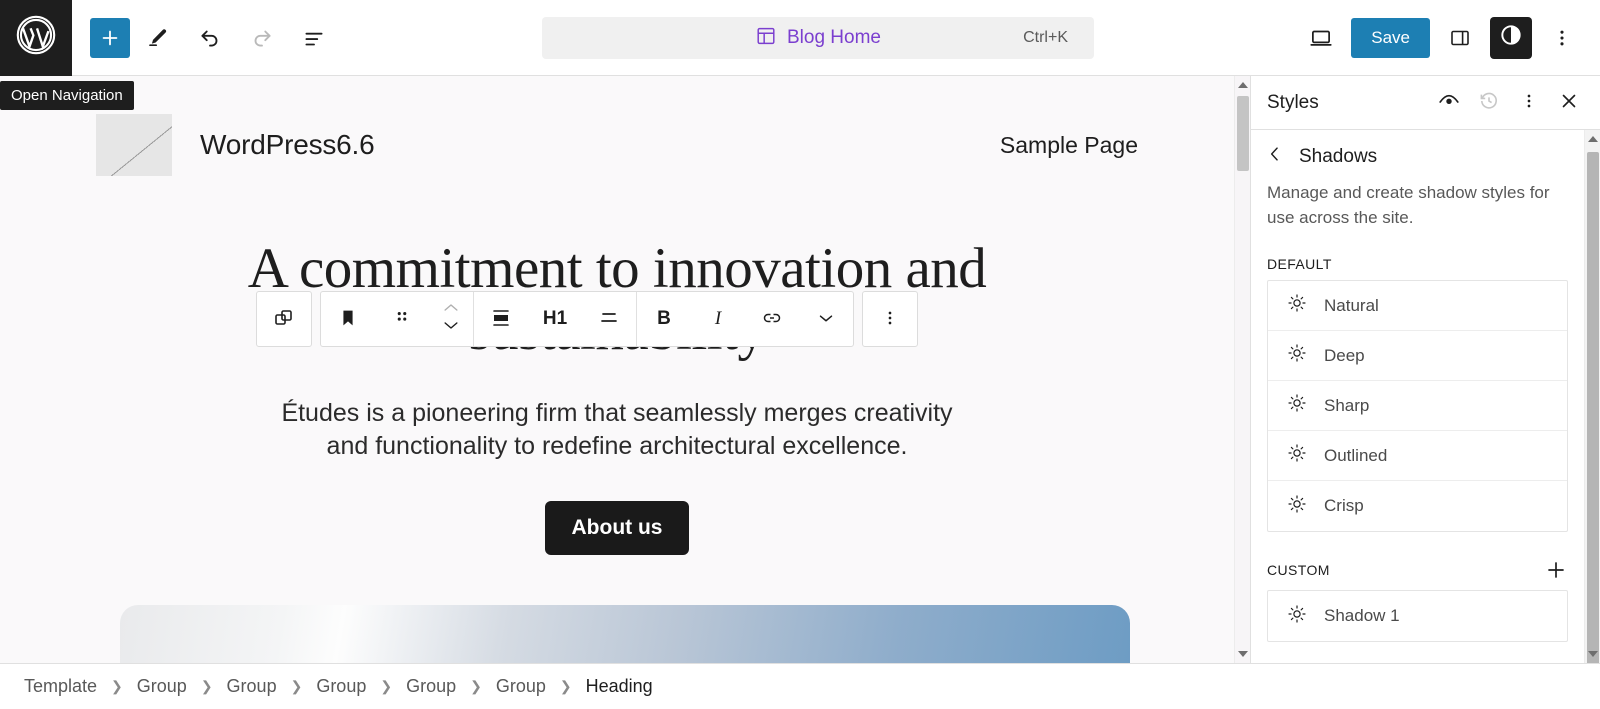  I want to click on breadcrumb-item-group-1: Group, so click(162, 686).